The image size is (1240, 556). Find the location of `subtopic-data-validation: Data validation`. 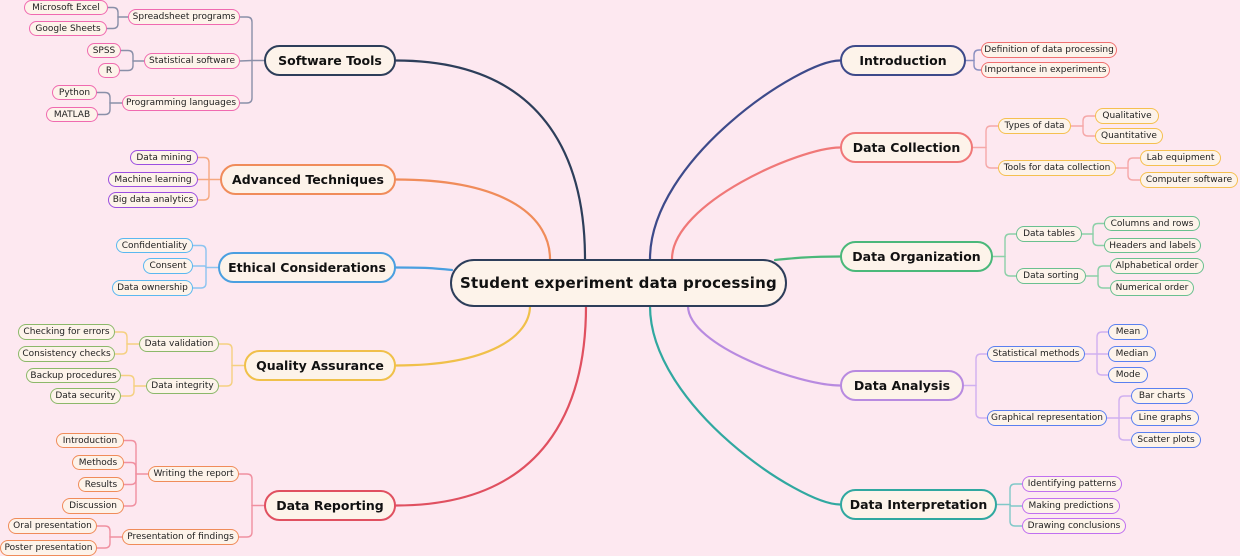

subtopic-data-validation: Data validation is located at coordinates (179, 344).